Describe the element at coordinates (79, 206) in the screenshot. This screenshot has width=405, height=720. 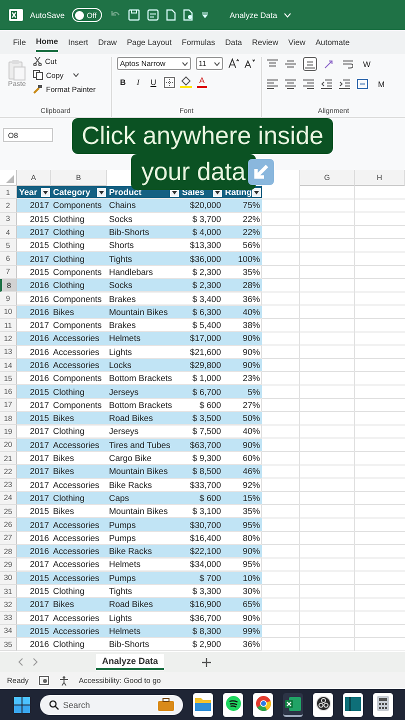
I see `table-cell: Components` at that location.